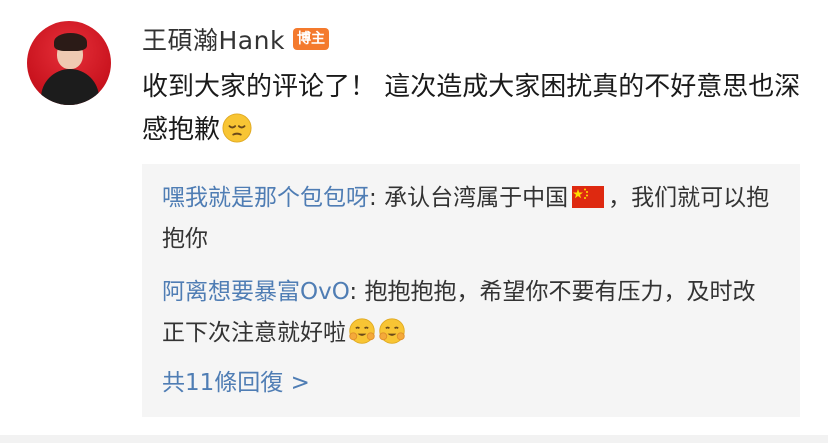  Describe the element at coordinates (265, 198) in the screenshot. I see `reply-user: 嘿我就是那个包包呀` at that location.